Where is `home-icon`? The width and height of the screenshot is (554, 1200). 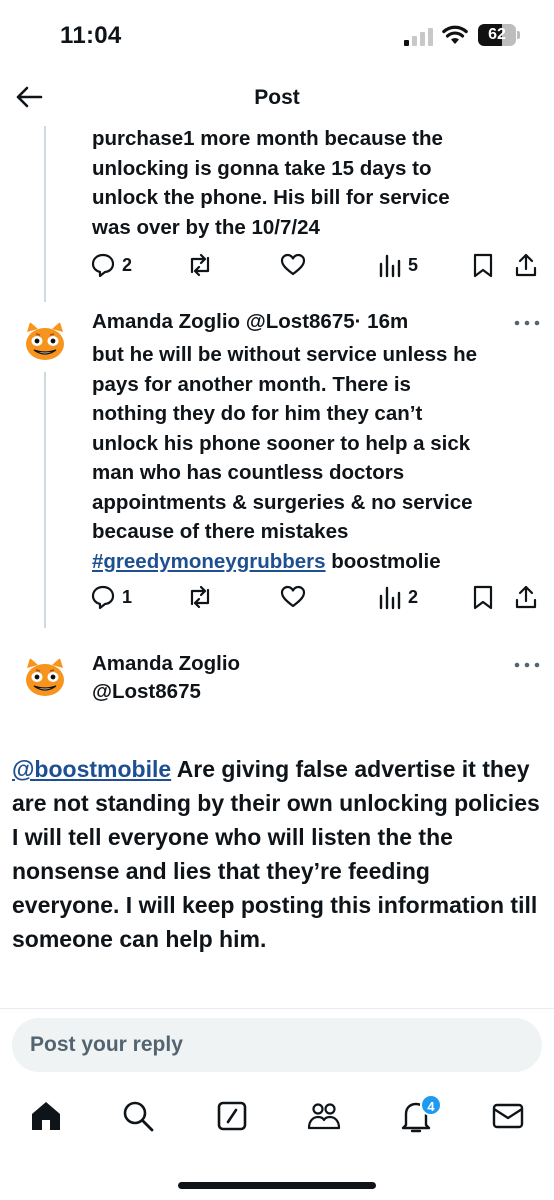 home-icon is located at coordinates (46, 1116).